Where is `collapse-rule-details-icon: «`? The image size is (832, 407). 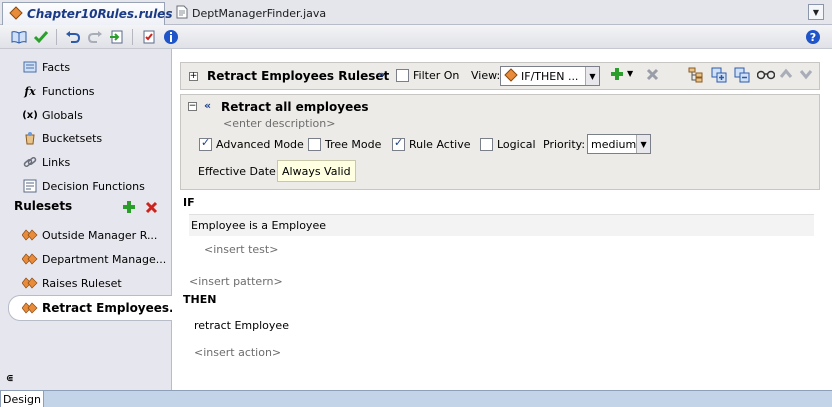
collapse-rule-details-icon: « is located at coordinates (207, 105).